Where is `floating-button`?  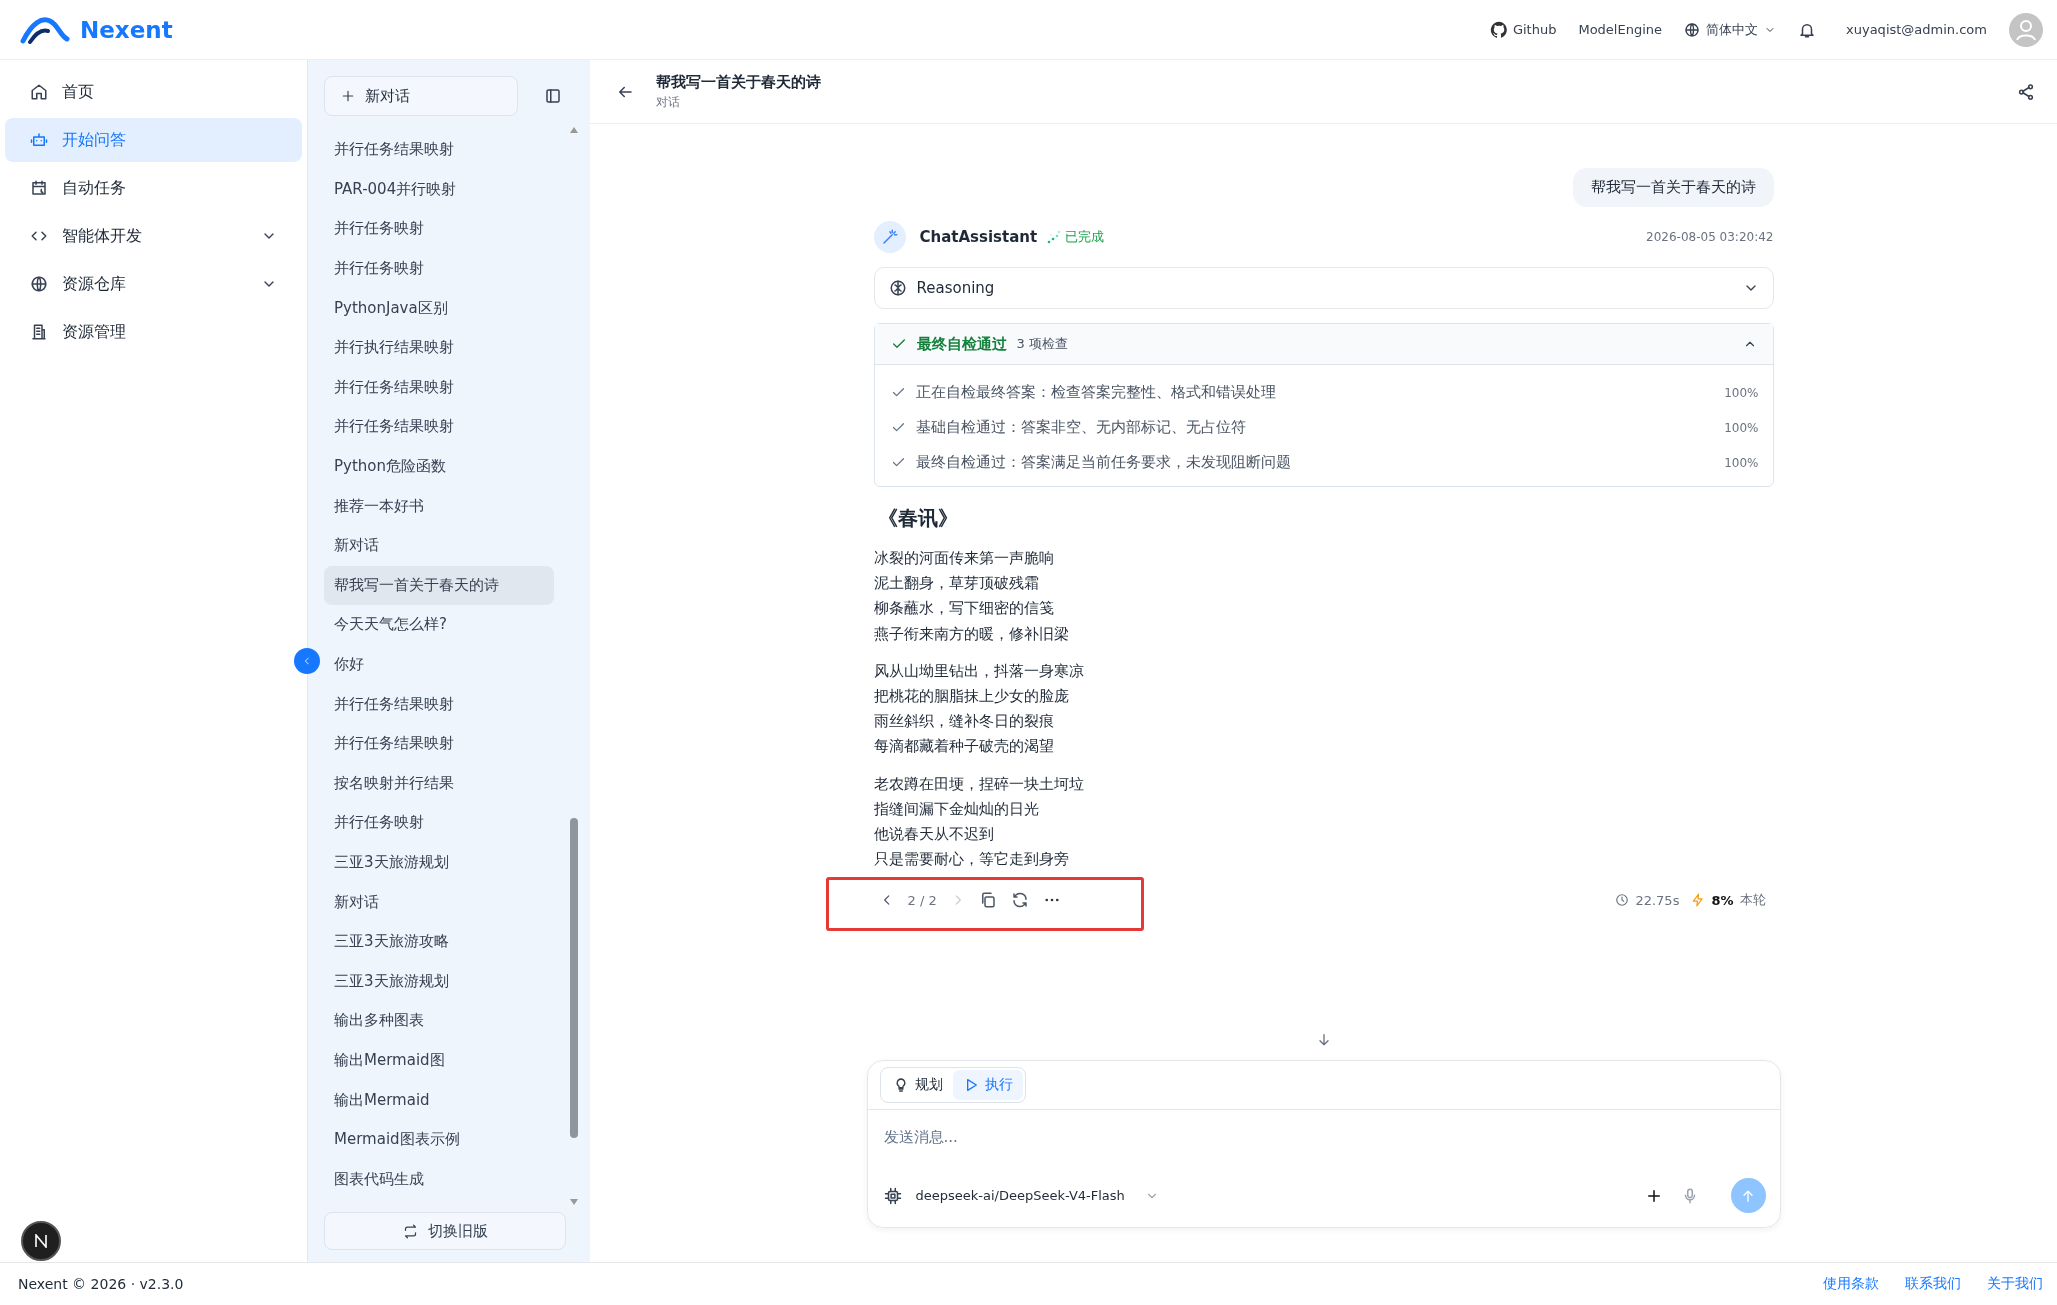 floating-button is located at coordinates (41, 1241).